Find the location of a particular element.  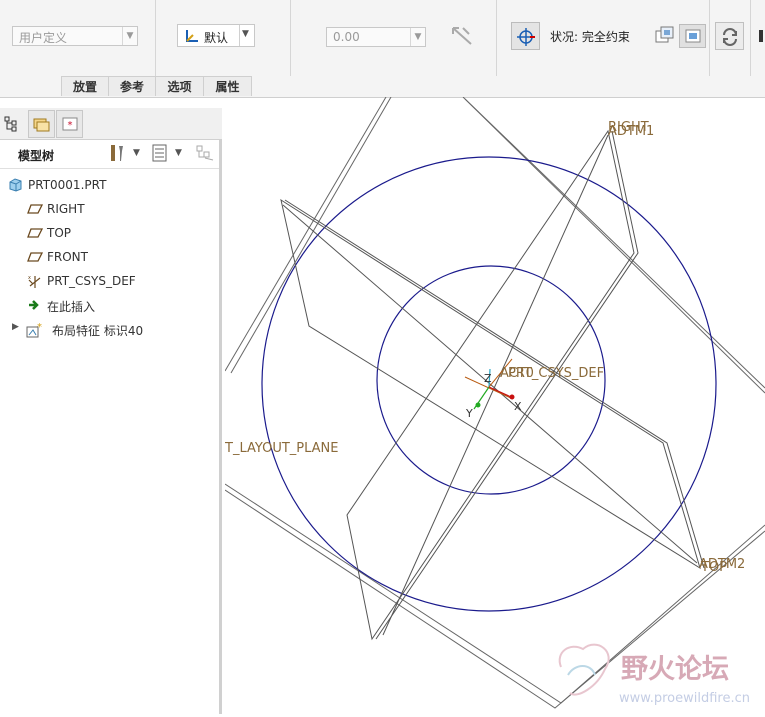

tab-placement: 放置 is located at coordinates (85, 86).